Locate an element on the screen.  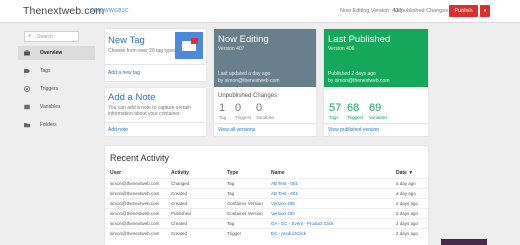
view-all-versions-link: View all versions is located at coordinates (236, 130).